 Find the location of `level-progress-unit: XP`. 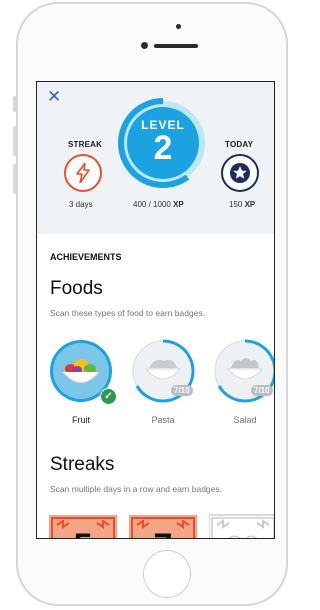

level-progress-unit: XP is located at coordinates (178, 204).